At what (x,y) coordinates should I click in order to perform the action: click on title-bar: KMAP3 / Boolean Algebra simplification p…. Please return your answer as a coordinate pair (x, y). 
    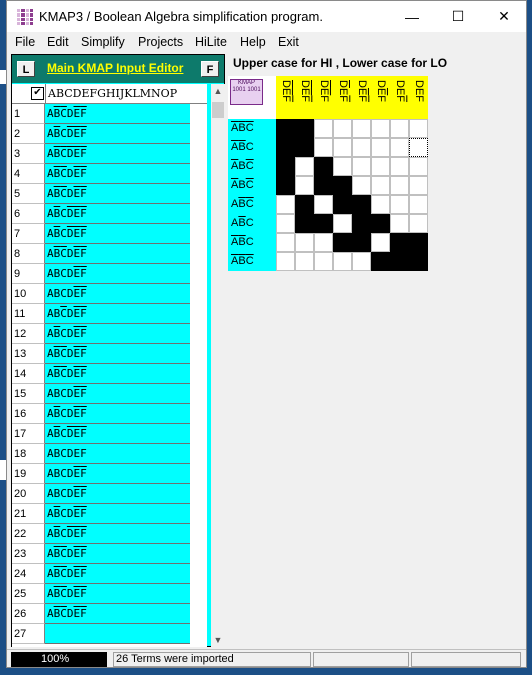
    Looking at the image, I should click on (266, 16).